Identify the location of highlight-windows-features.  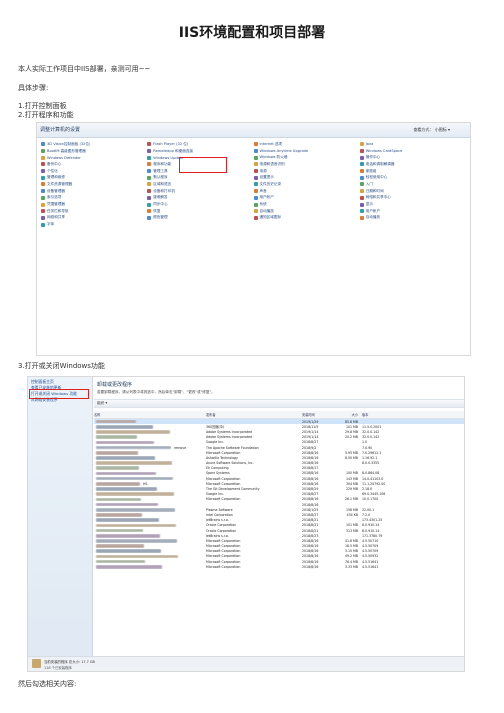
(59, 394).